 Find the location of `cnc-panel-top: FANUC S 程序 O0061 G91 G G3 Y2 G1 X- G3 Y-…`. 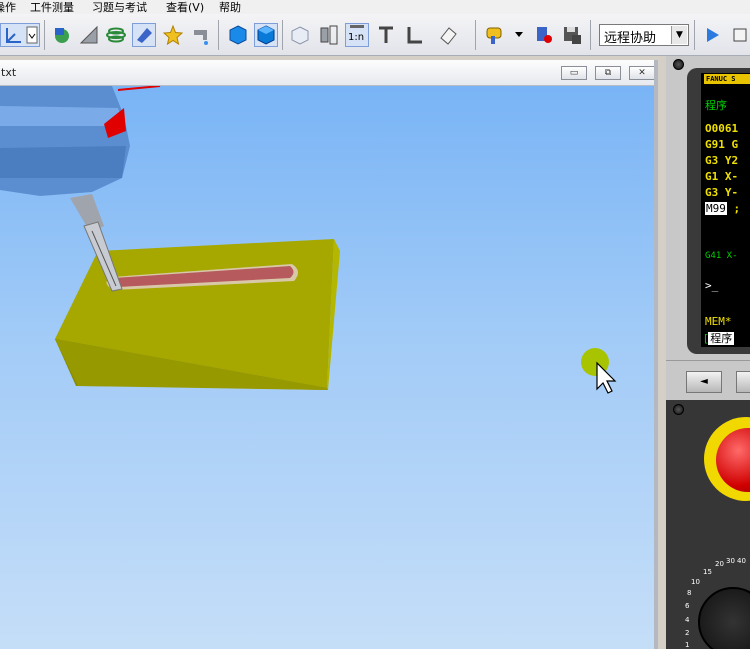

cnc-panel-top: FANUC S 程序 O0061 G91 G G3 Y2 G1 X- G3 Y-… is located at coordinates (708, 228).